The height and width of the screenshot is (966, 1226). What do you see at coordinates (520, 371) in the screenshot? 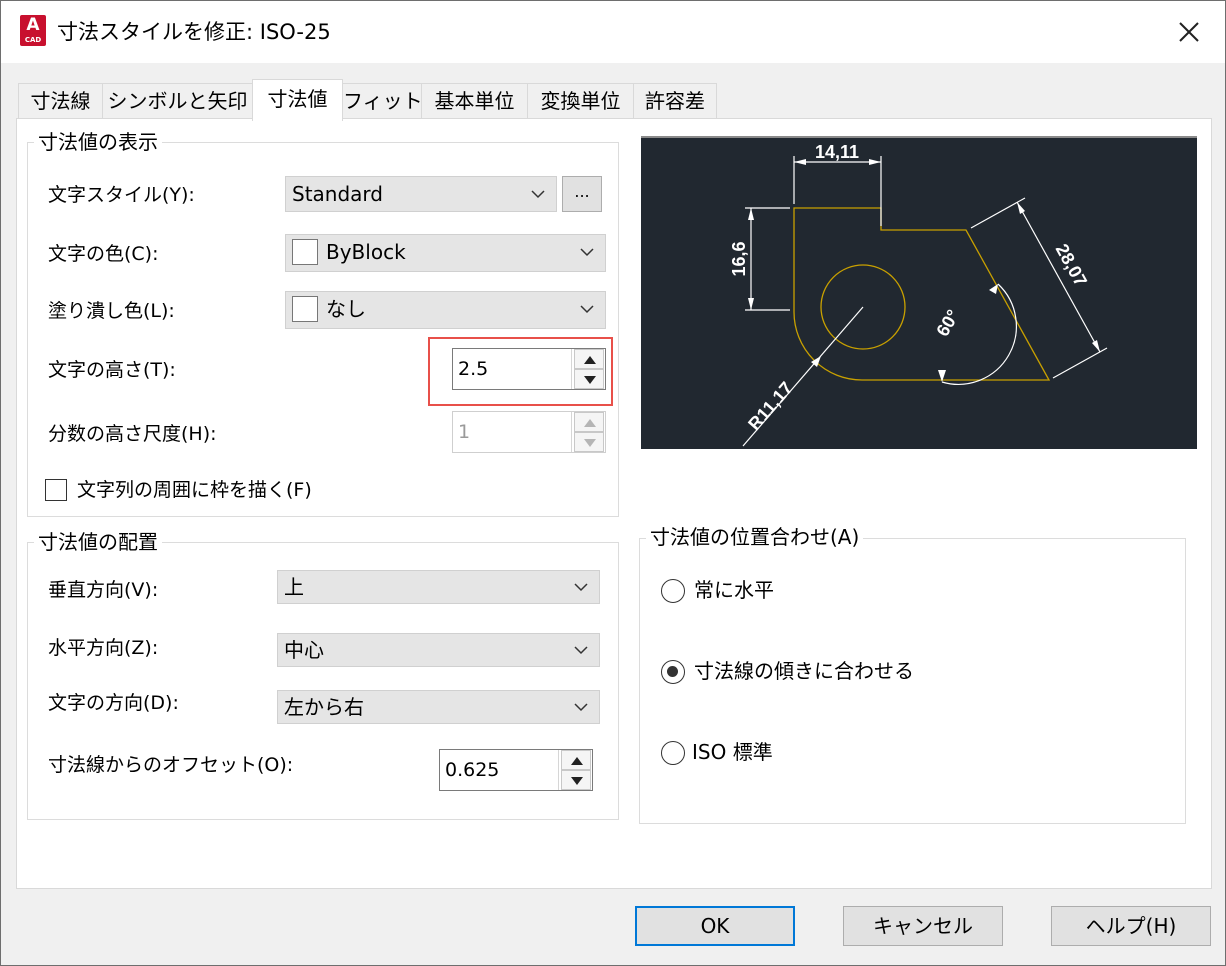
I see `highlight-annotation` at bounding box center [520, 371].